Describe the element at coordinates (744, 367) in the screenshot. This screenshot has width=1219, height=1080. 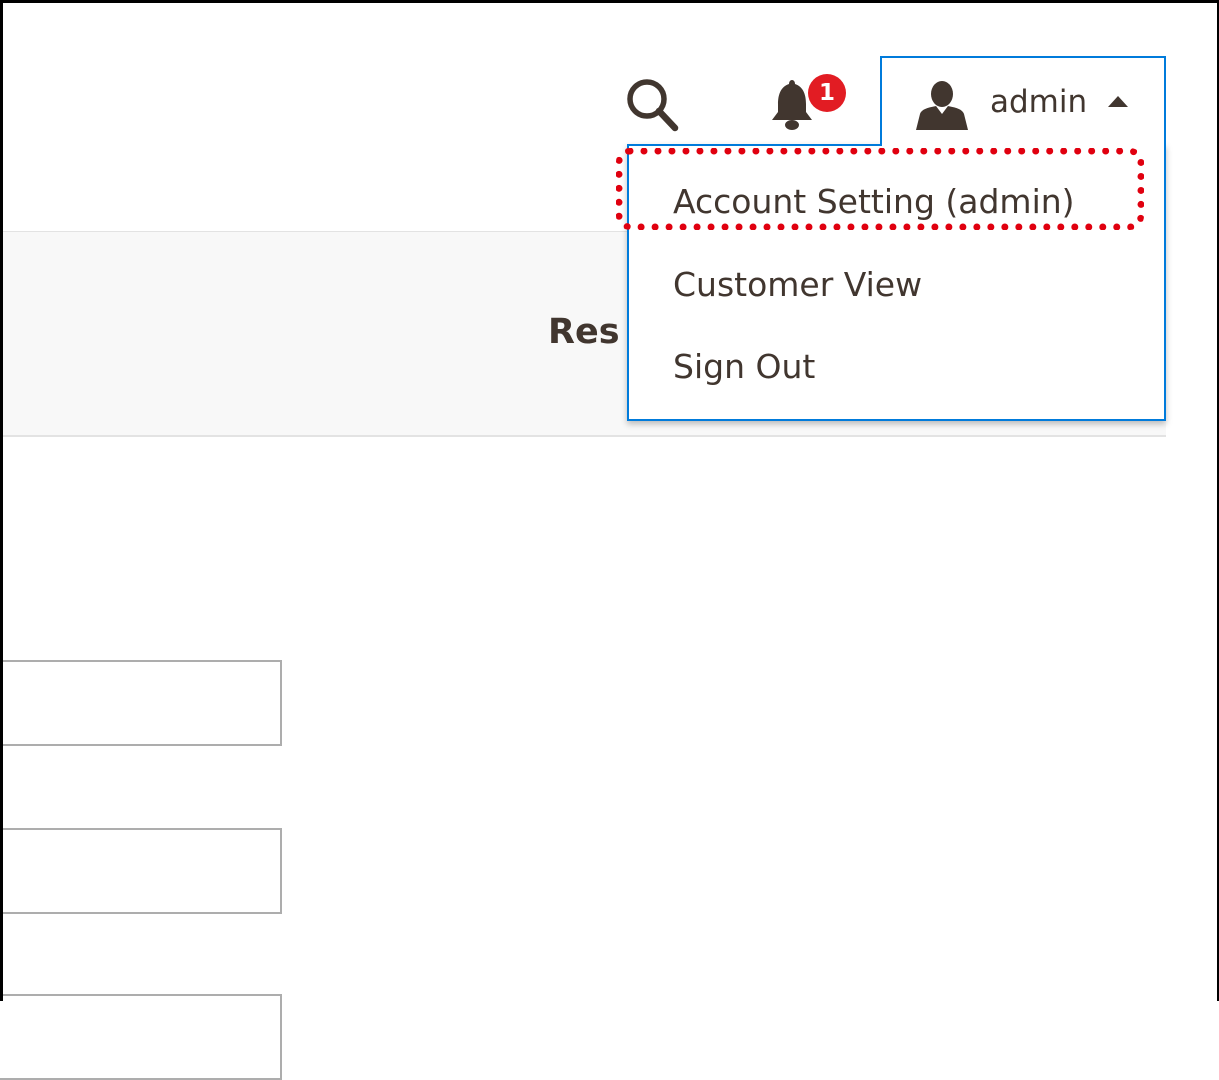
I see `menu-item-sign-out: Sign Out` at that location.